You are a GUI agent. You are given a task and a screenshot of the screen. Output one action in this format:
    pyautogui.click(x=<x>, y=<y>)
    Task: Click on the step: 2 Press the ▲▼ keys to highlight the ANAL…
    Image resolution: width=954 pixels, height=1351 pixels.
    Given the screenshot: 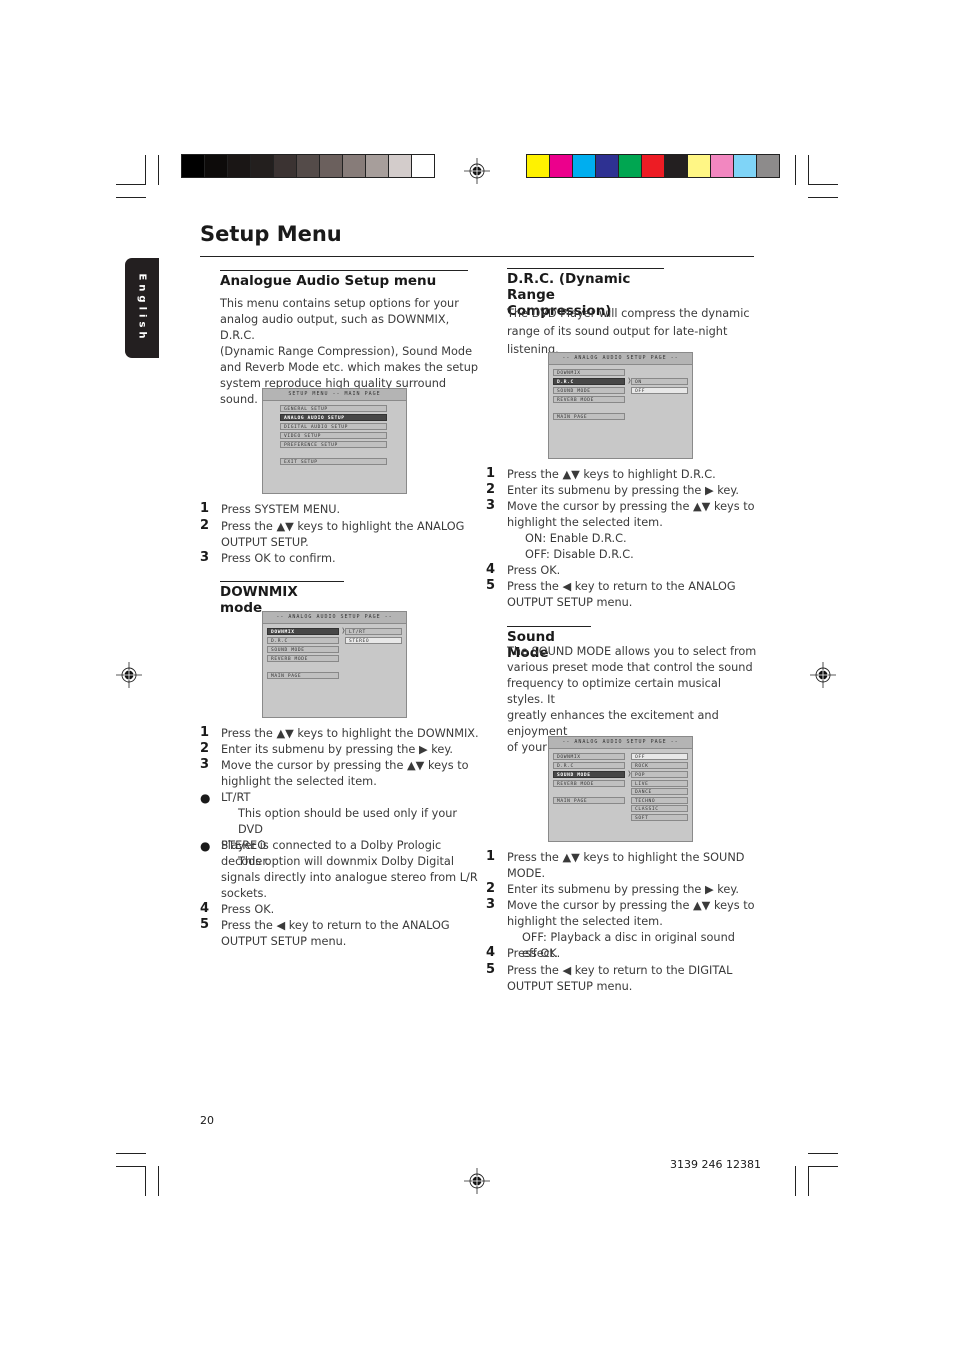 What is the action you would take?
    pyautogui.click(x=332, y=534)
    